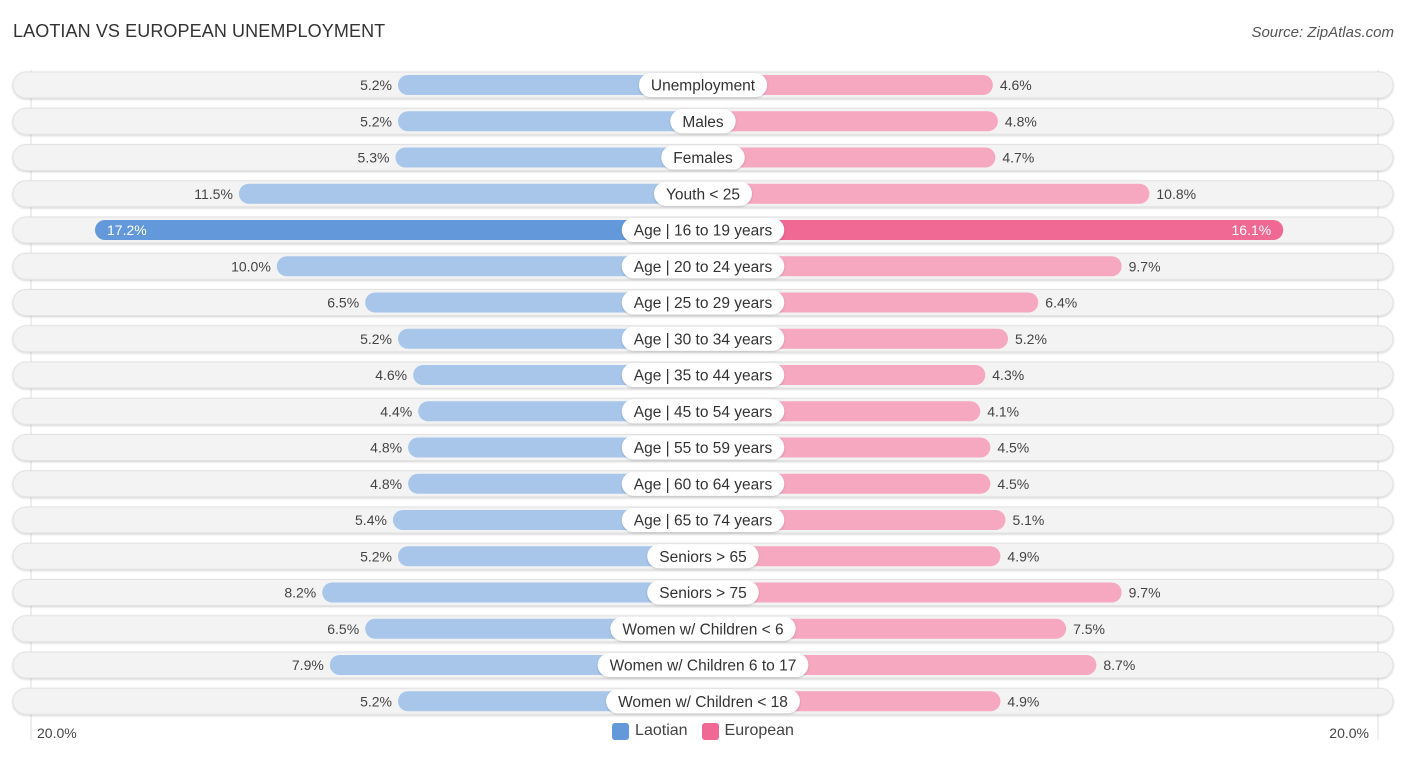 This screenshot has height=757, width=1406. Describe the element at coordinates (710, 731) in the screenshot. I see `legend-swatch-european` at that location.